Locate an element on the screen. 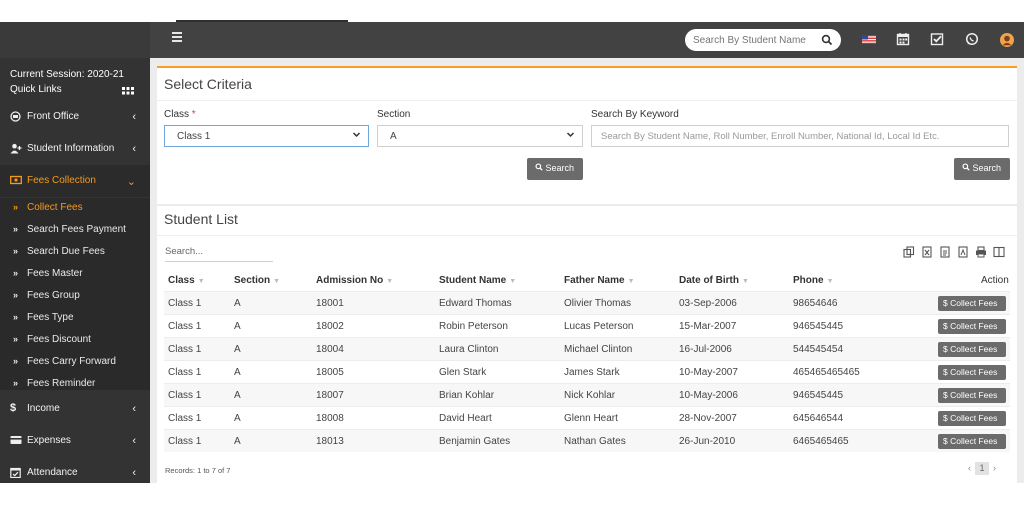 This screenshot has width=1024, height=505. sidebar-item-expenses: Expenses ‹ is located at coordinates (75, 441).